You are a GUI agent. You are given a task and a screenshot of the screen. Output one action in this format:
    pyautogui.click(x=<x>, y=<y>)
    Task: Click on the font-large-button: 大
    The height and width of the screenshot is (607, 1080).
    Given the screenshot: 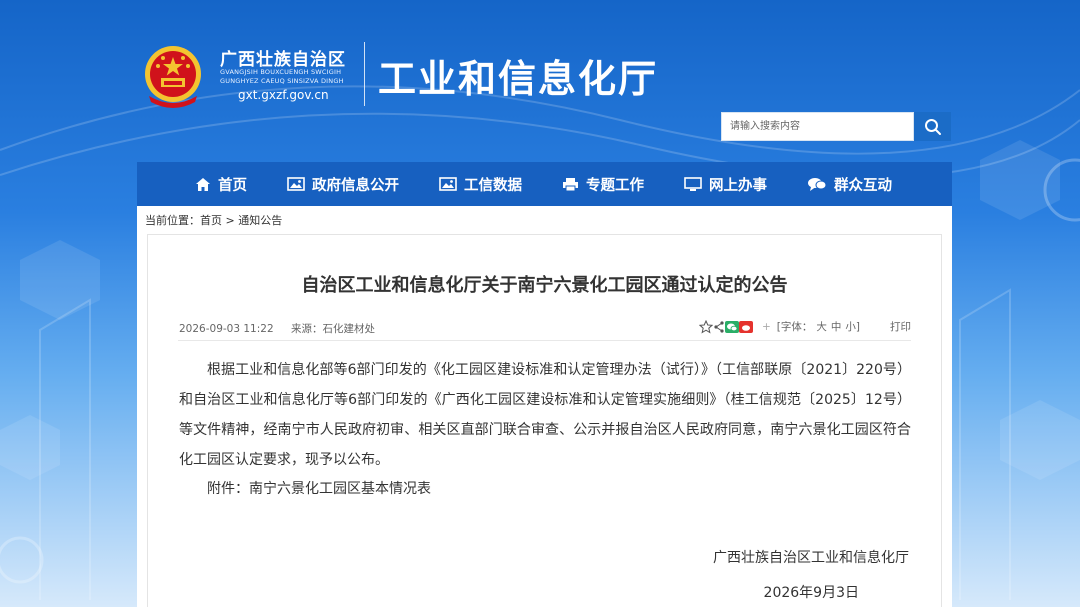 What is the action you would take?
    pyautogui.click(x=821, y=326)
    